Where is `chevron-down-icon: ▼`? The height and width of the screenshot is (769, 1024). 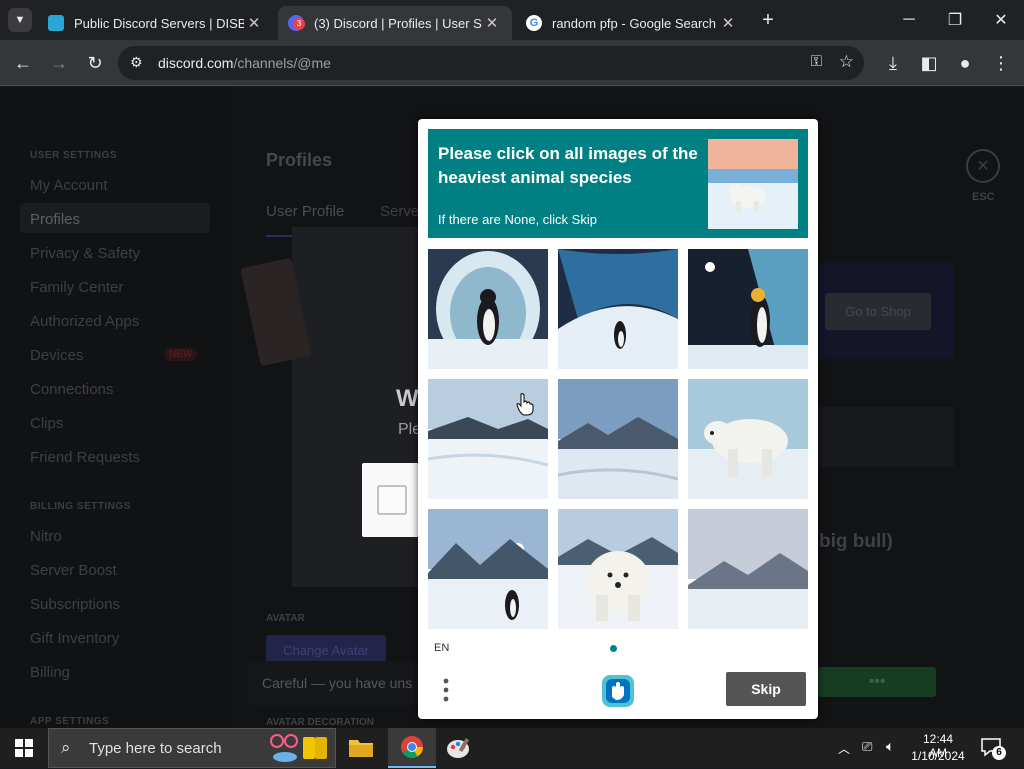 chevron-down-icon: ▼ is located at coordinates (20, 20).